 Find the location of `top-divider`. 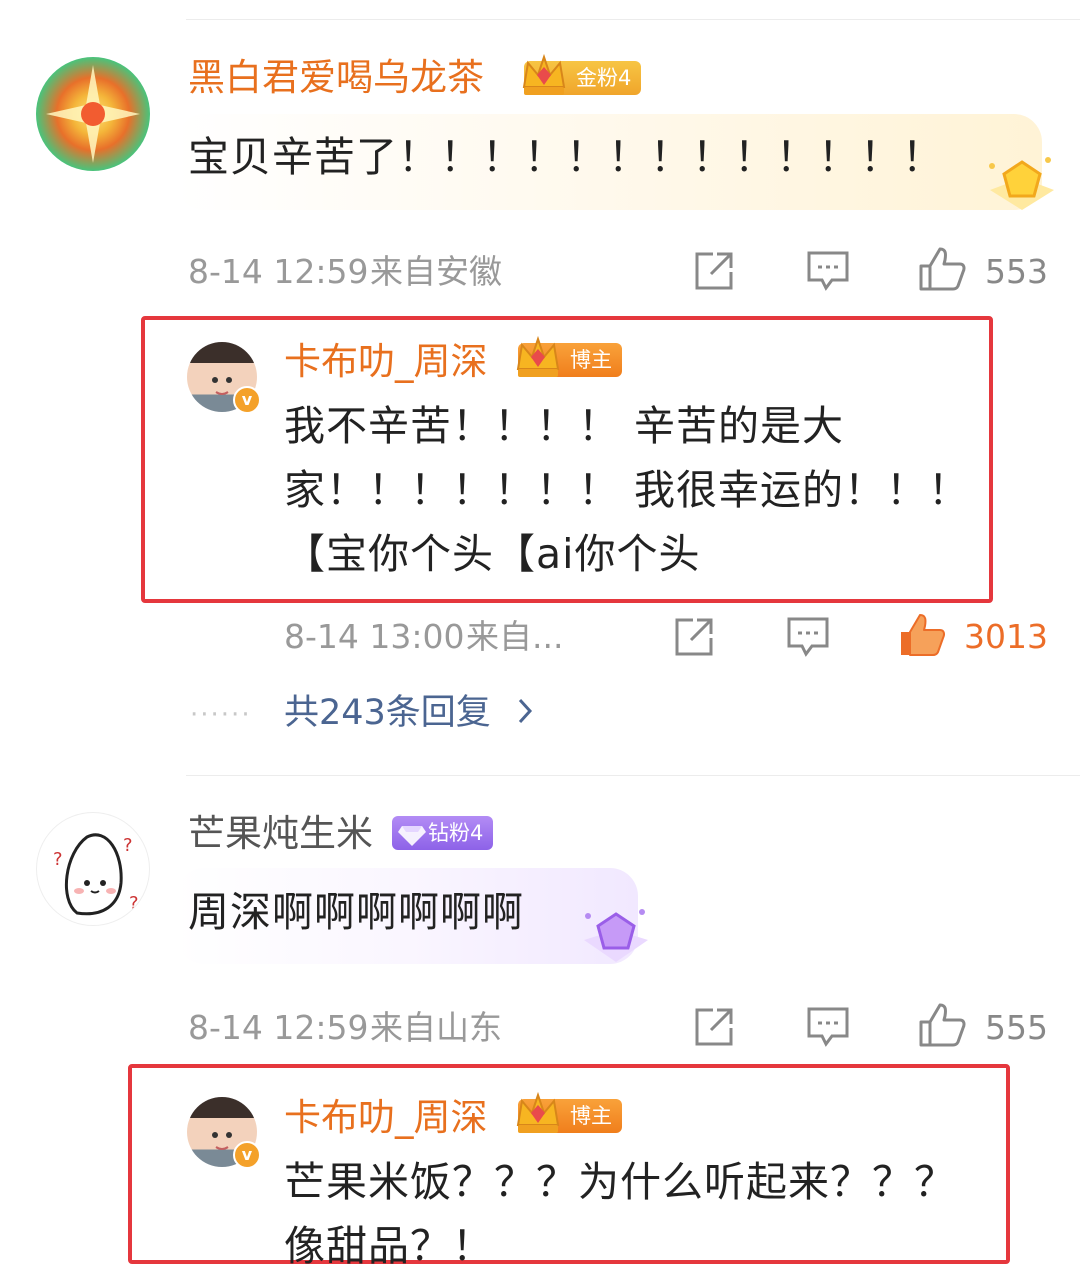

top-divider is located at coordinates (633, 19).